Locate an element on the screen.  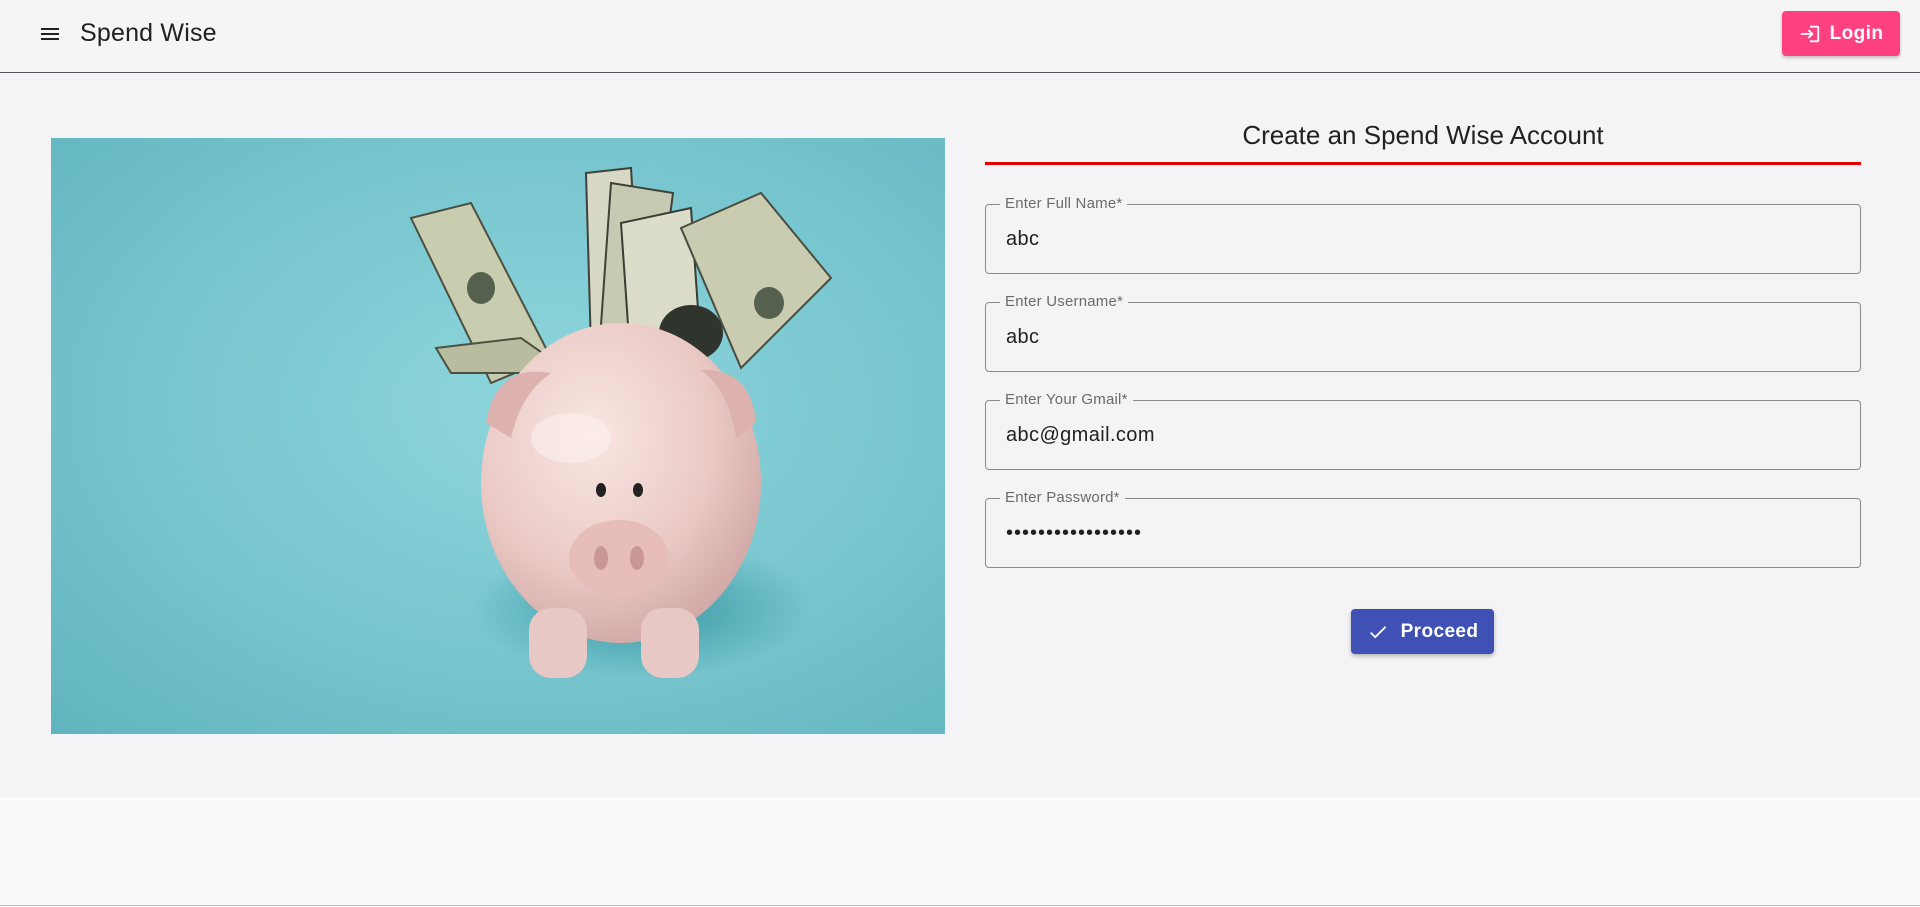
login-button: Login is located at coordinates (1841, 33).